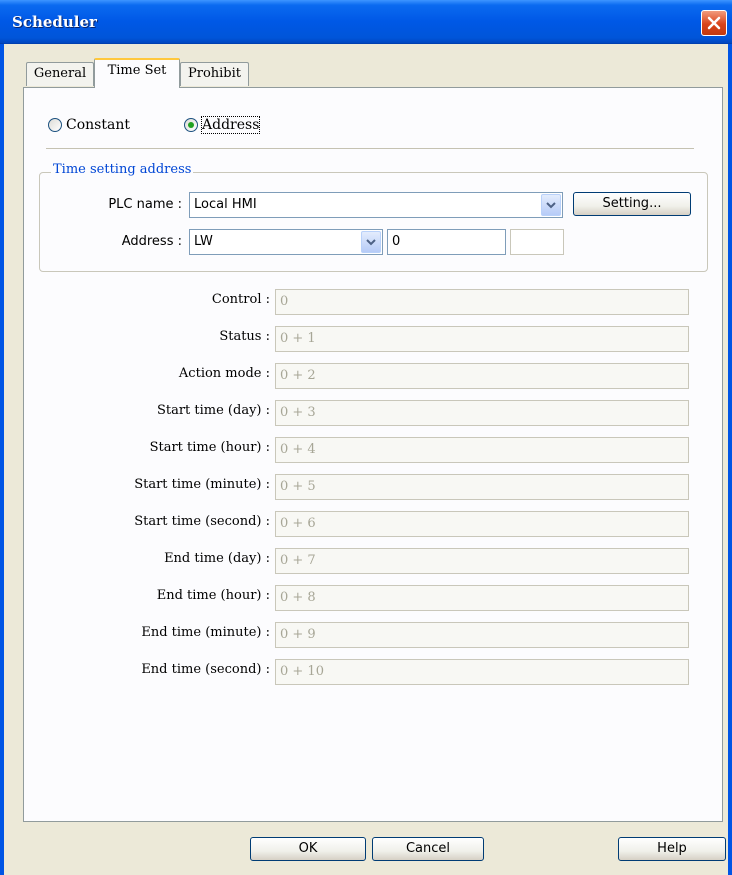  What do you see at coordinates (2, 459) in the screenshot?
I see `window-frame-left` at bounding box center [2, 459].